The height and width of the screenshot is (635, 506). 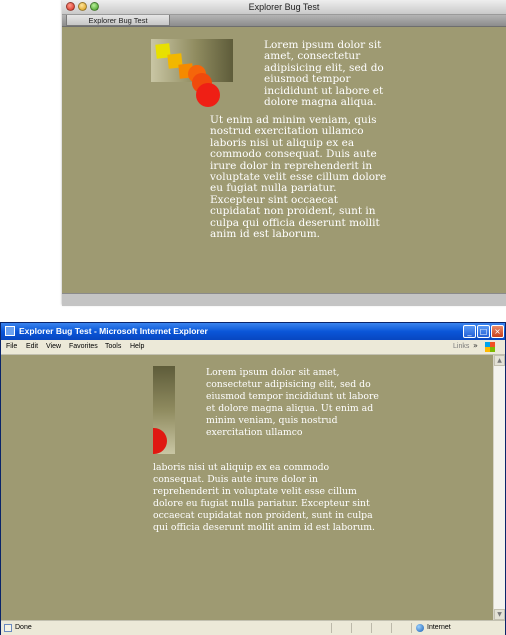 I want to click on mac-title-bar: Explorer Bug Test, so click(x=284, y=7).